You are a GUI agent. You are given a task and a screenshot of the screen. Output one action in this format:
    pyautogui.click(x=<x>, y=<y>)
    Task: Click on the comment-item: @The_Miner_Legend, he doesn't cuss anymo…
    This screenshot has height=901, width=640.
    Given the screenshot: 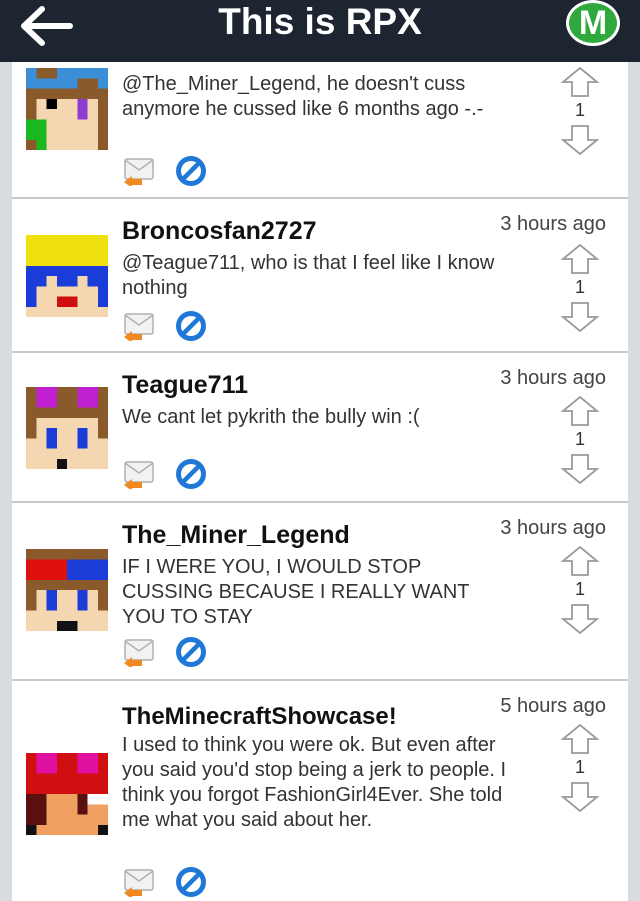 What is the action you would take?
    pyautogui.click(x=320, y=130)
    